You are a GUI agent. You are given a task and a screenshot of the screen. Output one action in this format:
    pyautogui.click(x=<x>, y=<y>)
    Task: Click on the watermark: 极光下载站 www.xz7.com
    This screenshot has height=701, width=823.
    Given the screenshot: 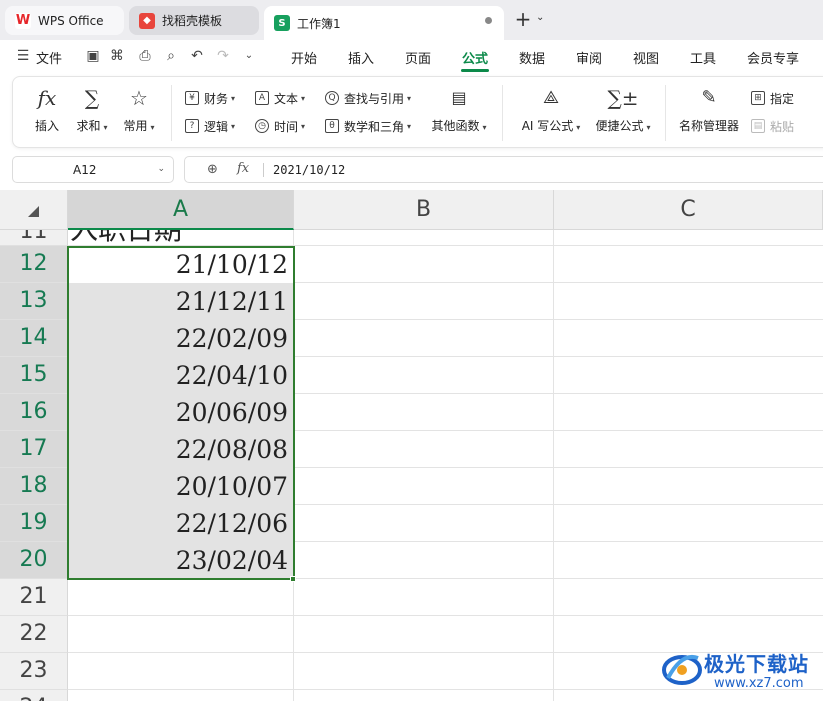 What is the action you would take?
    pyautogui.click(x=740, y=672)
    